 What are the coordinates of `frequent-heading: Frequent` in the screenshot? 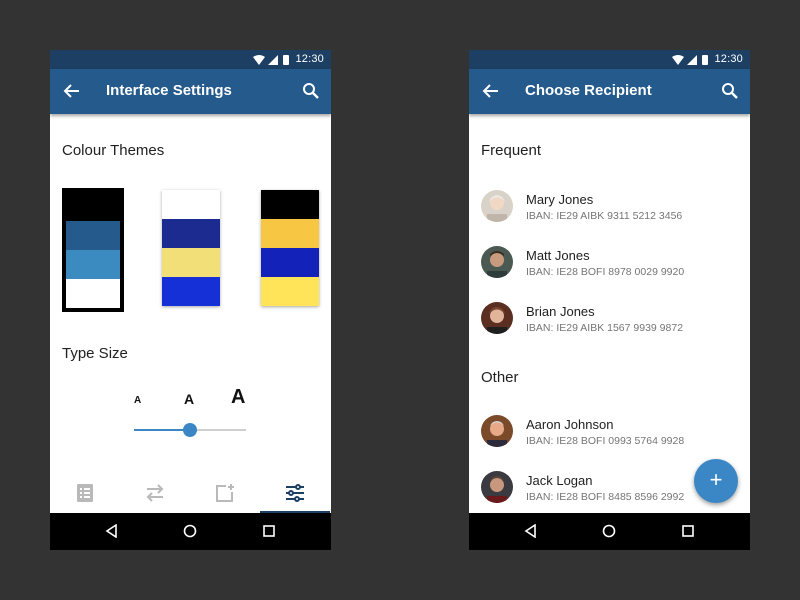 It's located at (511, 150).